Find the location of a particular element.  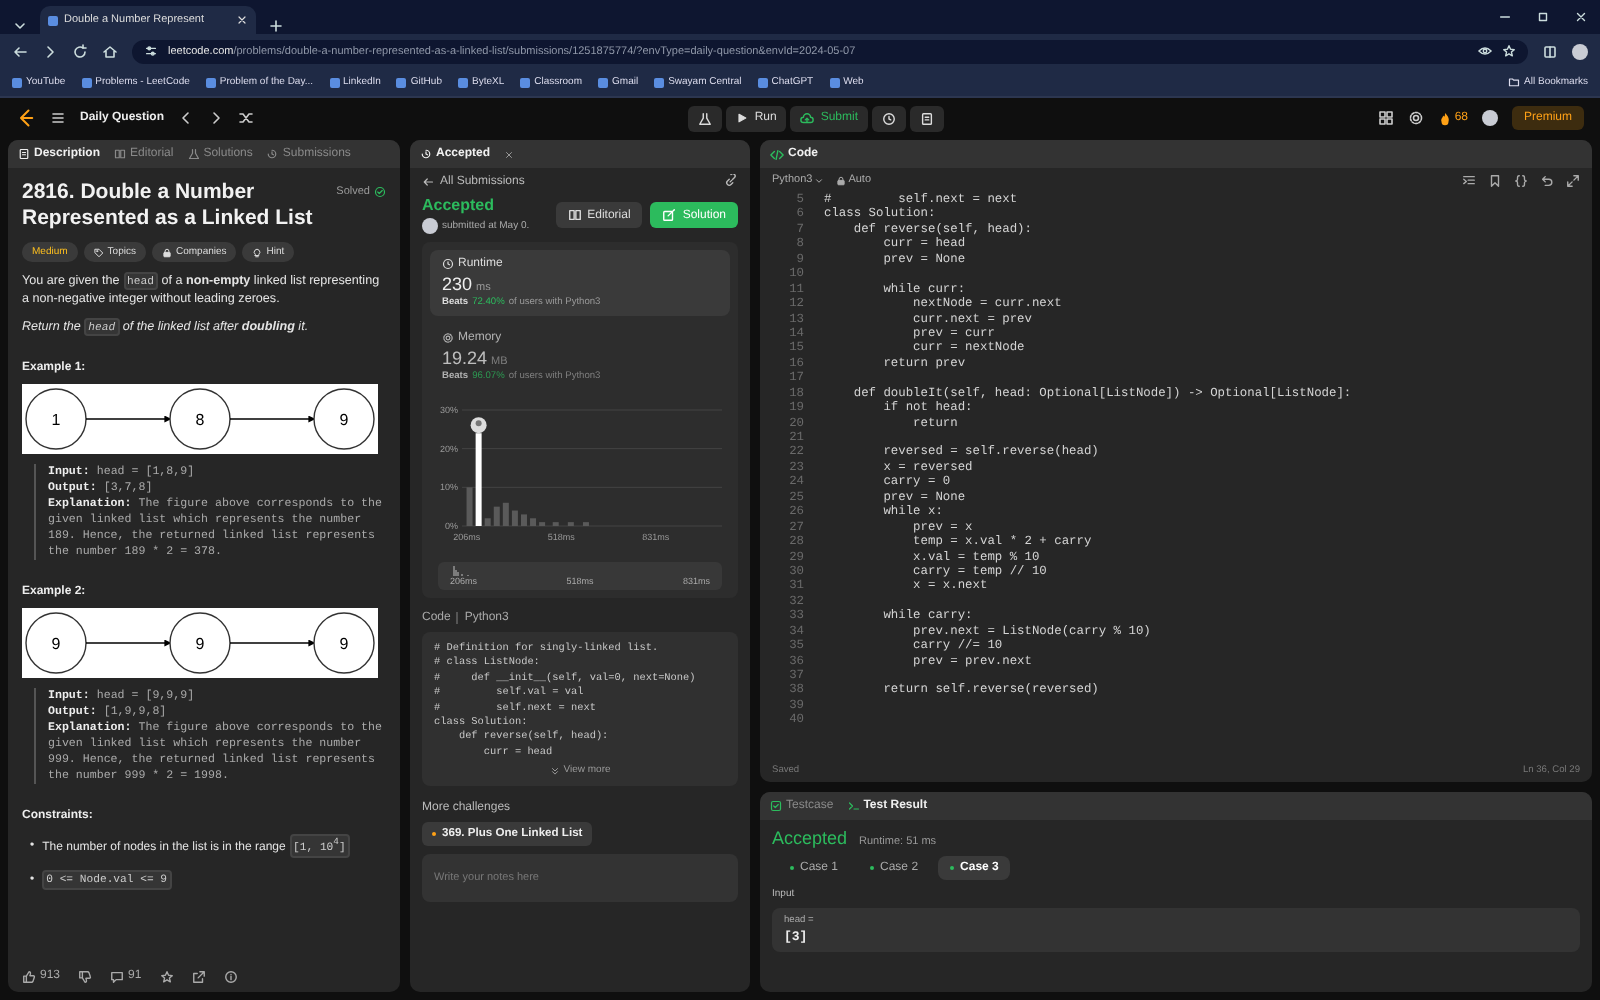

clock-icon is located at coordinates (889, 118).